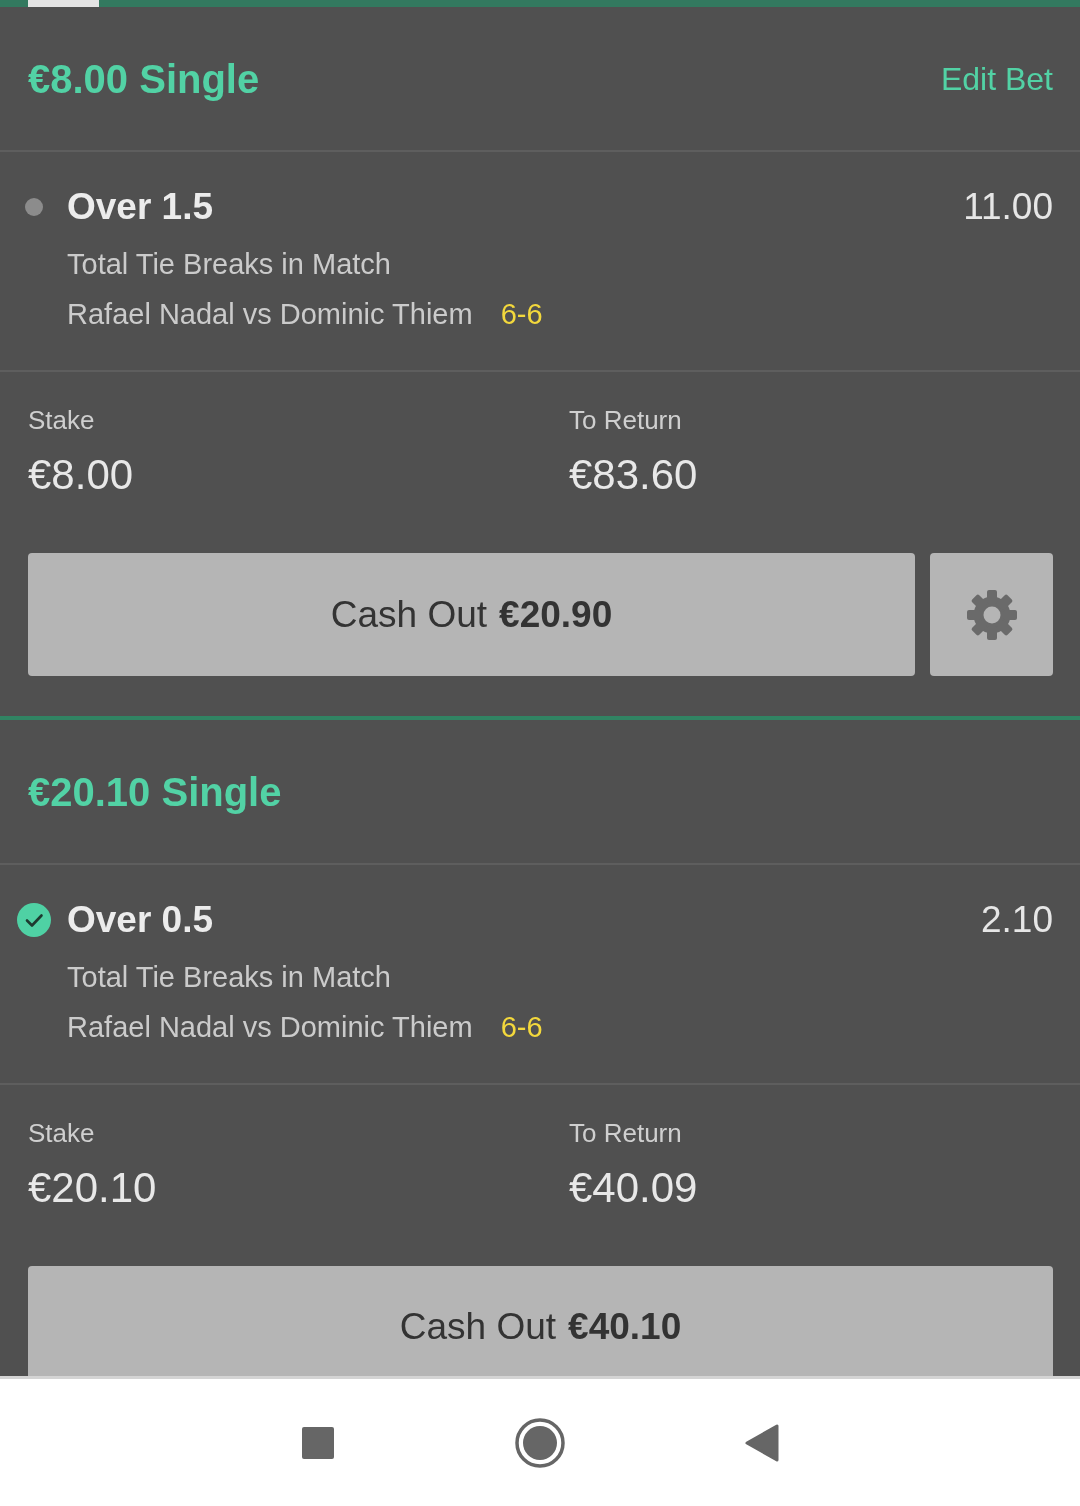  I want to click on square-icon, so click(318, 1442).